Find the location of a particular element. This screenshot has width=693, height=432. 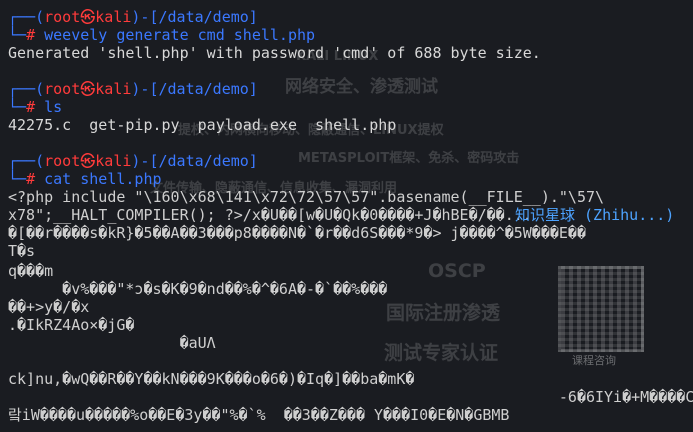

output-line: 42275.c get-pip.py payload.exe shell.php is located at coordinates (202, 125).